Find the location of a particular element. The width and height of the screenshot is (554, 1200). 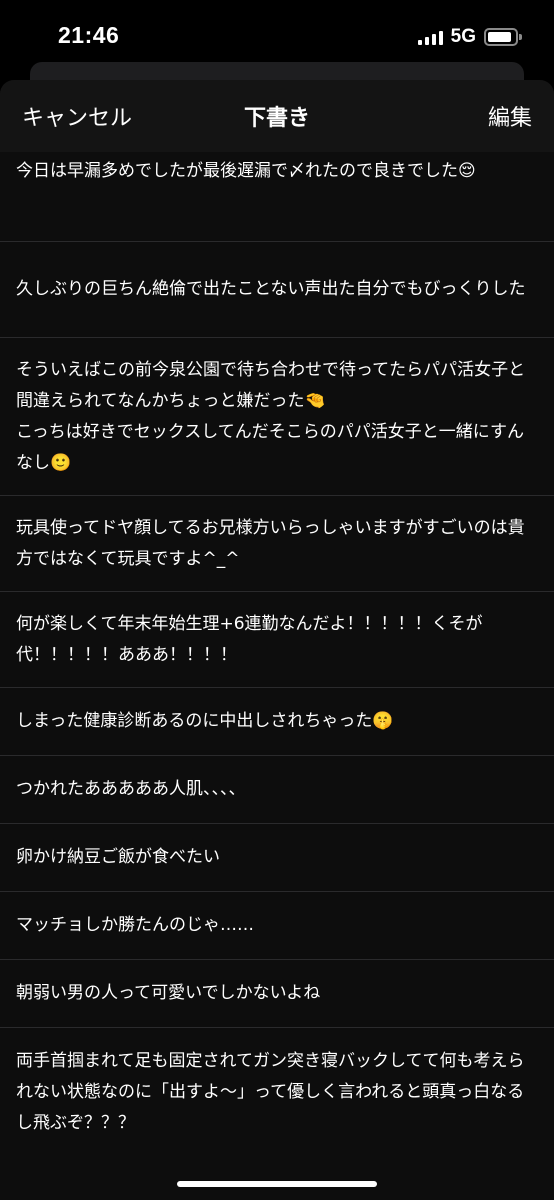

navigation-bar: キャンセル 下書き 編集 is located at coordinates (277, 116).